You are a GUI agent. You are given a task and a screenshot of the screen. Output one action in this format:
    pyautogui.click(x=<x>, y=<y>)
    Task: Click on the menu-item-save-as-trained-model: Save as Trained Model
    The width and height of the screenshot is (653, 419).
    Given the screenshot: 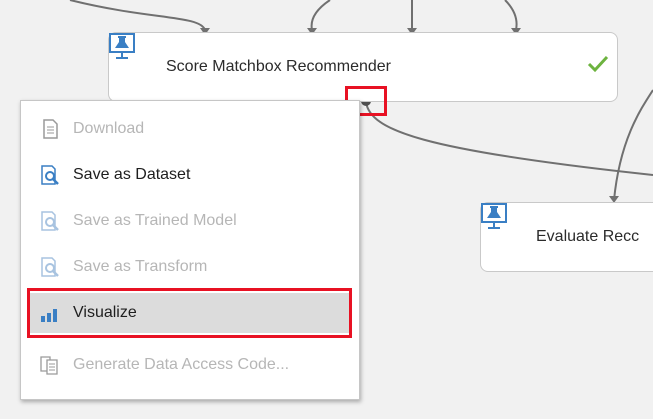 What is the action you would take?
    pyautogui.click(x=190, y=221)
    